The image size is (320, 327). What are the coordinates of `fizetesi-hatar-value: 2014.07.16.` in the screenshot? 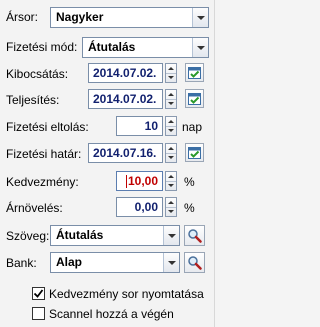 It's located at (125, 153).